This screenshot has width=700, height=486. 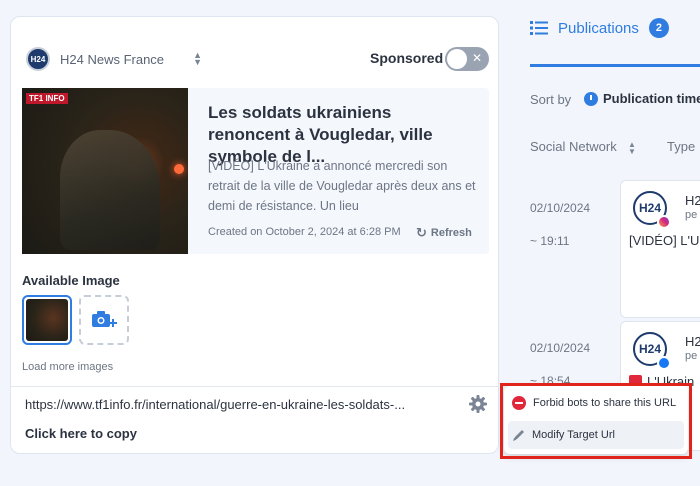 I want to click on sort-select: Publication time, so click(x=642, y=98).